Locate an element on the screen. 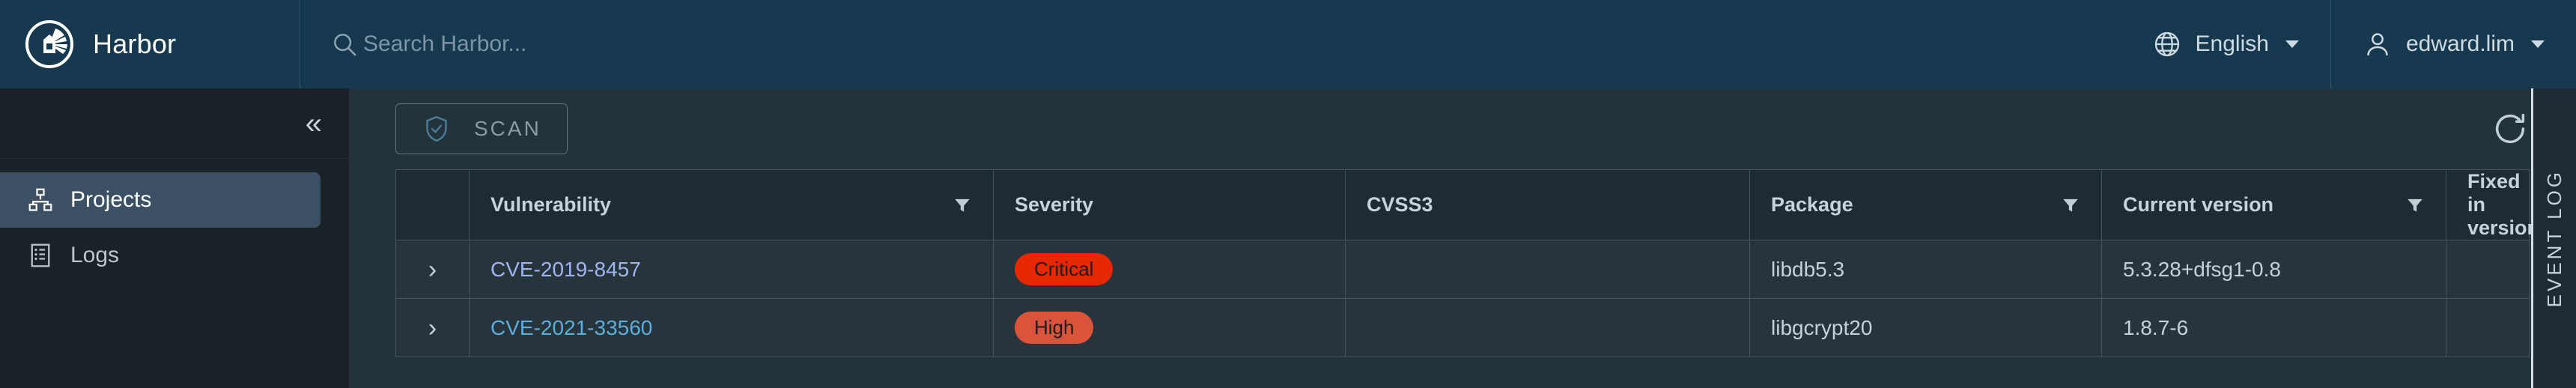  column-header-severity: Severity is located at coordinates (1169, 204).